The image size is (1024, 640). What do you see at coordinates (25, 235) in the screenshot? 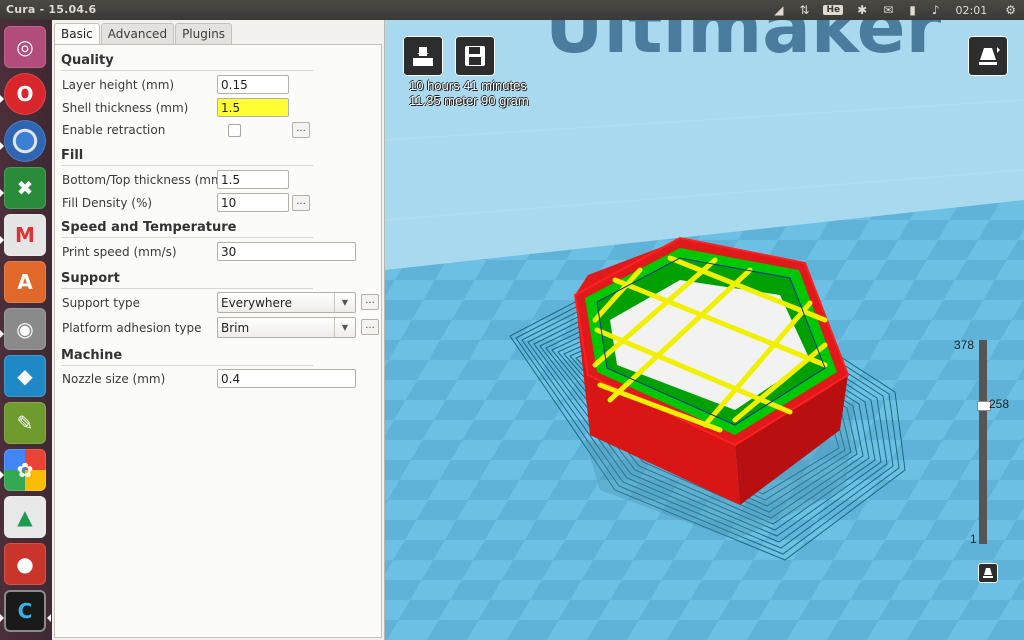
I see `gmail-icon: M` at bounding box center [25, 235].